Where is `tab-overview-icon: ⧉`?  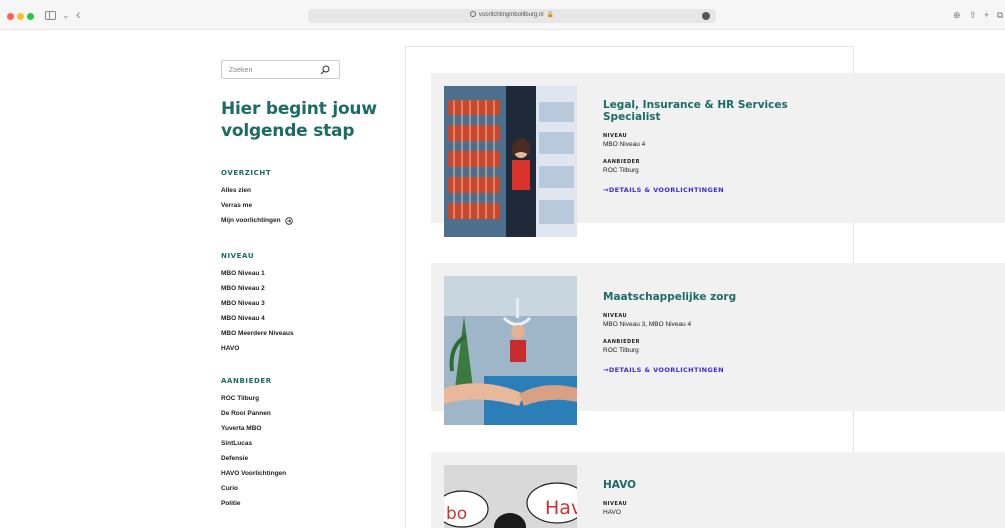
tab-overview-icon: ⧉ is located at coordinates (1000, 15).